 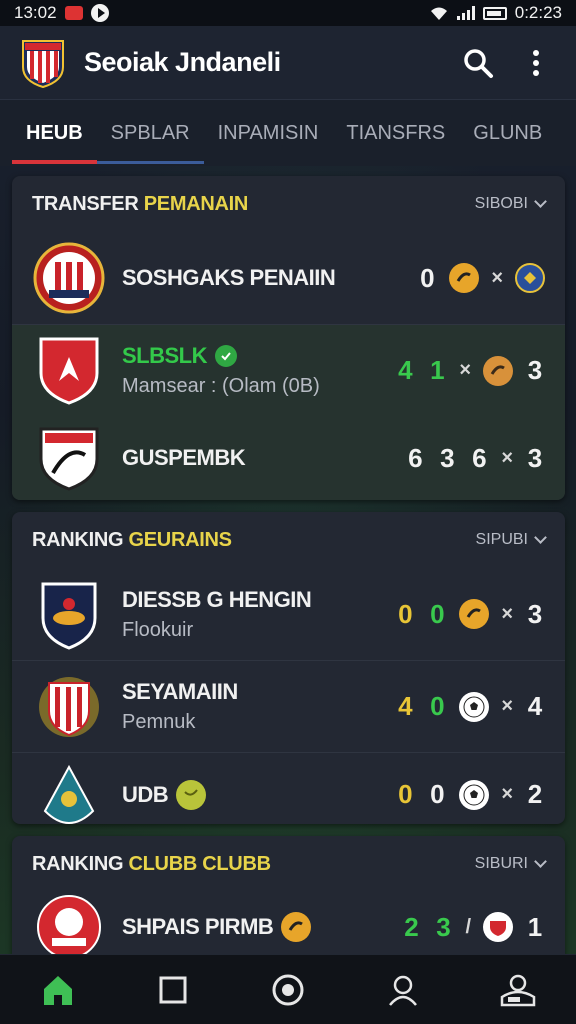 I want to click on match-score: 0 ×, so click(x=481, y=278).